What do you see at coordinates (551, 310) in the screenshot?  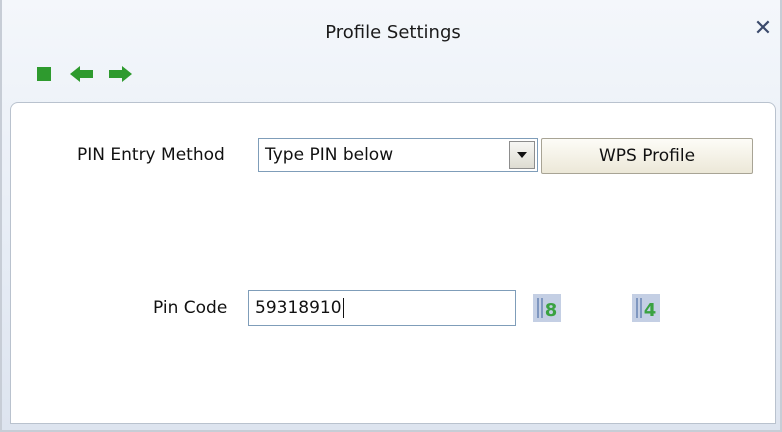 I see `digit-8-label: 8` at bounding box center [551, 310].